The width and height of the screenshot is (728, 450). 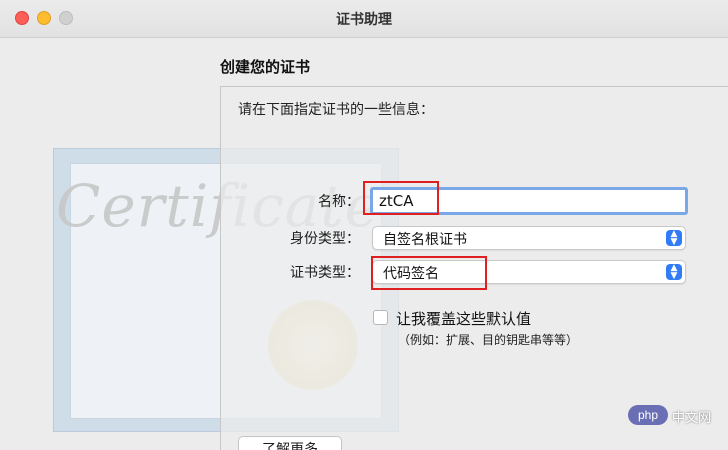 I want to click on override-defaults-label: 让我覆盖这些默认值, so click(x=463, y=318).